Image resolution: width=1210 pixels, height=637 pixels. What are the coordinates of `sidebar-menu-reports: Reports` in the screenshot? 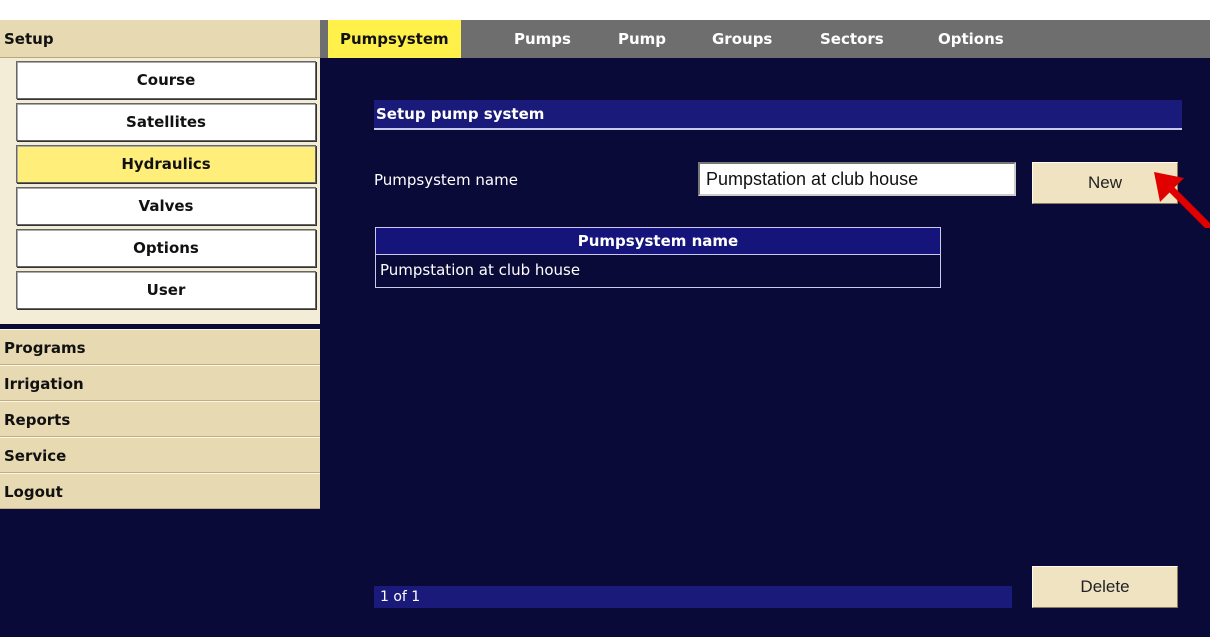 It's located at (160, 419).